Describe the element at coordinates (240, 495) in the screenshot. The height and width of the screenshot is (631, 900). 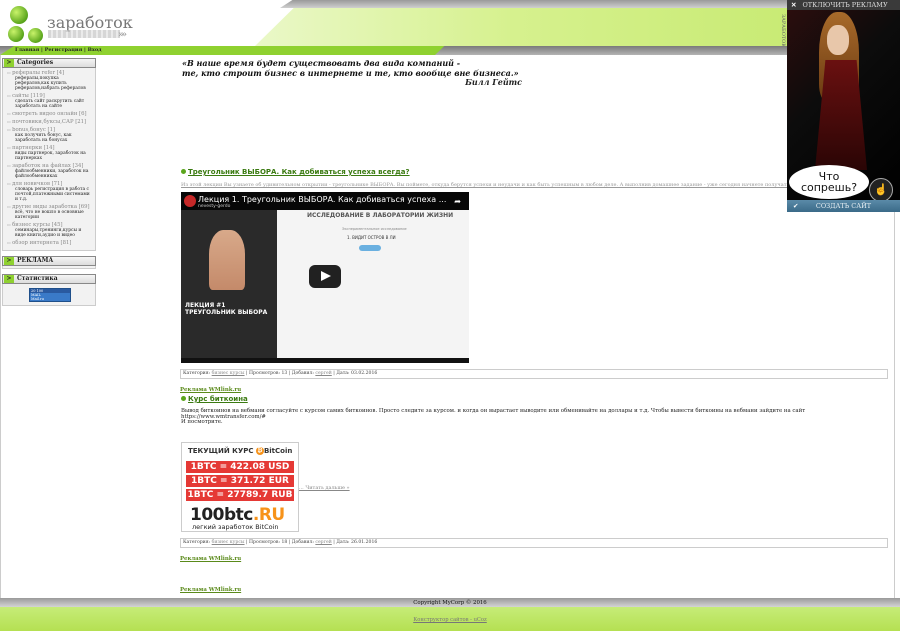
I see `btc-rate-rub: 1BTC = 27789.7 RUB` at that location.